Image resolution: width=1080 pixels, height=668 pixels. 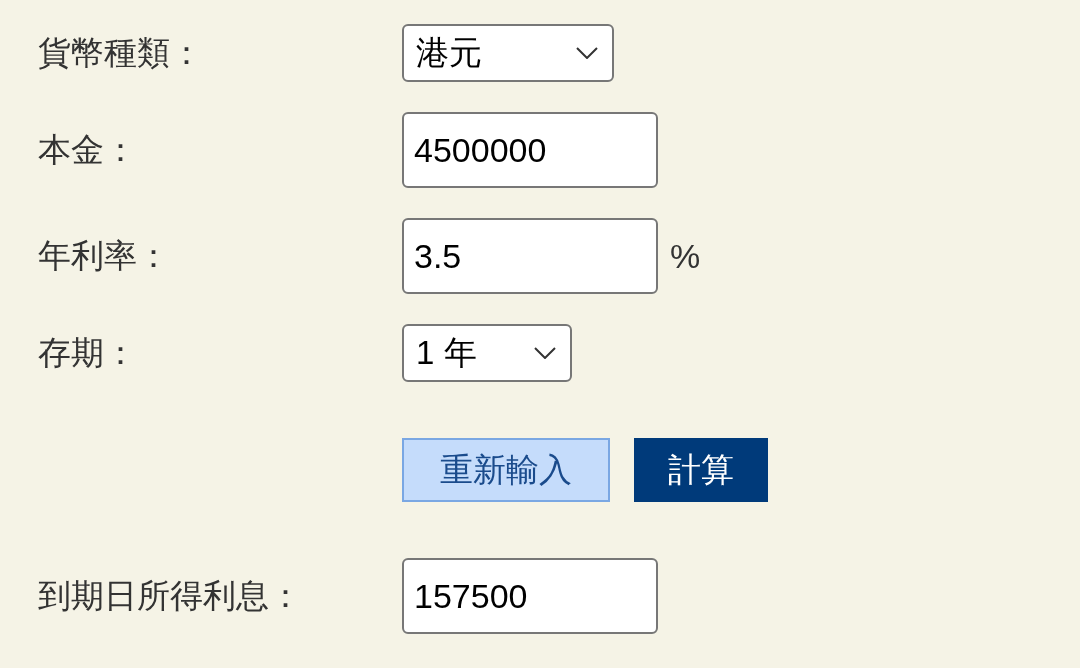 I want to click on result-field: 157500, so click(x=530, y=596).